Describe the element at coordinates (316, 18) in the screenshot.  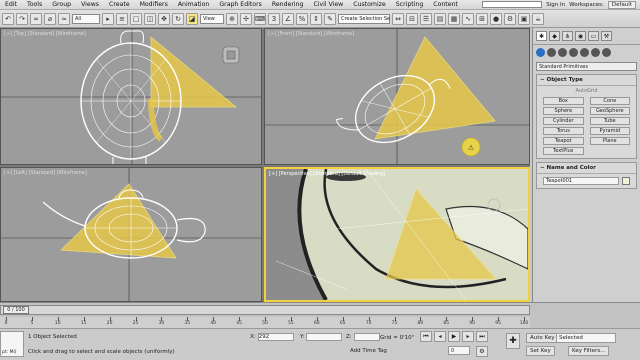
I see `spinner-snap-icon: ⇕` at that location.